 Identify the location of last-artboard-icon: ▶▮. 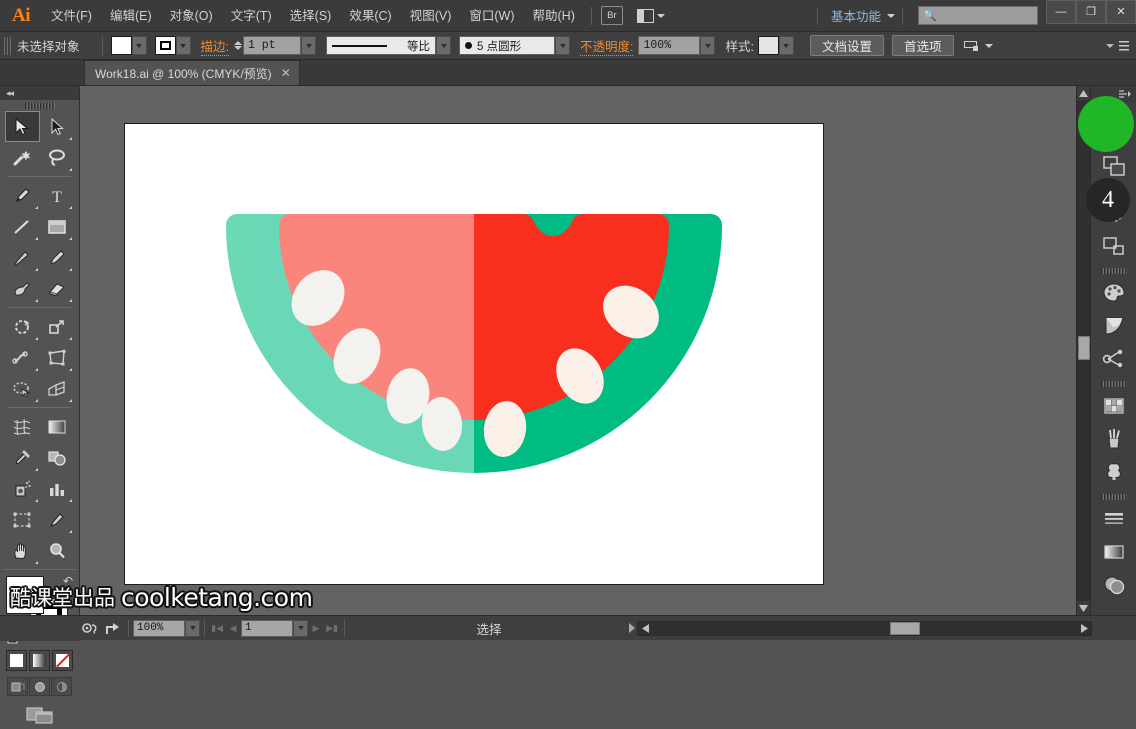
(332, 628).